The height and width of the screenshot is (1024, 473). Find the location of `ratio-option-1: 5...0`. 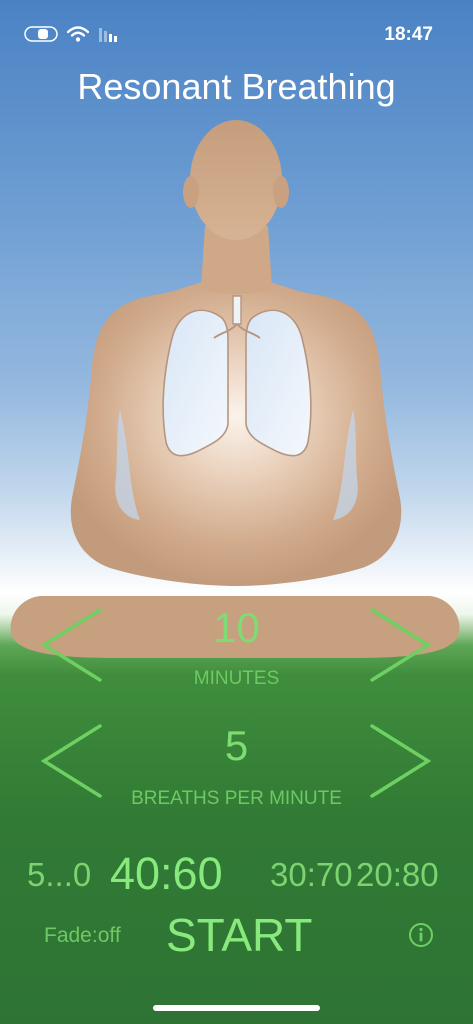

ratio-option-1: 5...0 is located at coordinates (59, 875).